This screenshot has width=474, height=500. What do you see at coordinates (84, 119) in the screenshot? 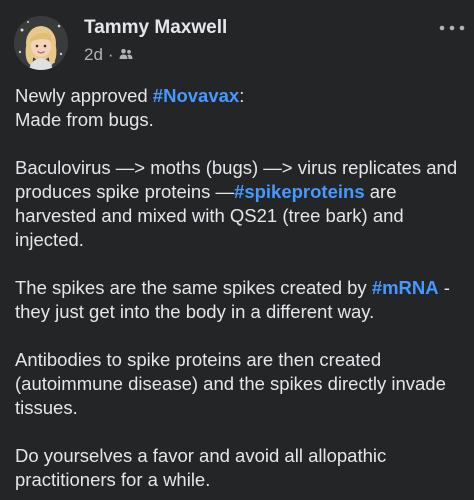
I see `text-line: Made from bugs.` at bounding box center [84, 119].